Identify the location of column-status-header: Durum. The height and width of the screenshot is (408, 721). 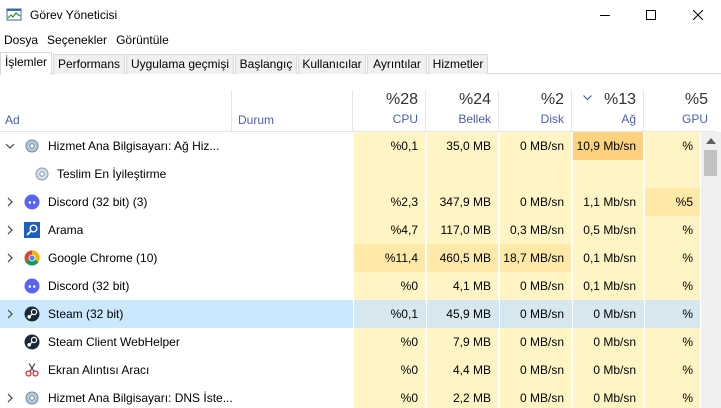
(256, 120).